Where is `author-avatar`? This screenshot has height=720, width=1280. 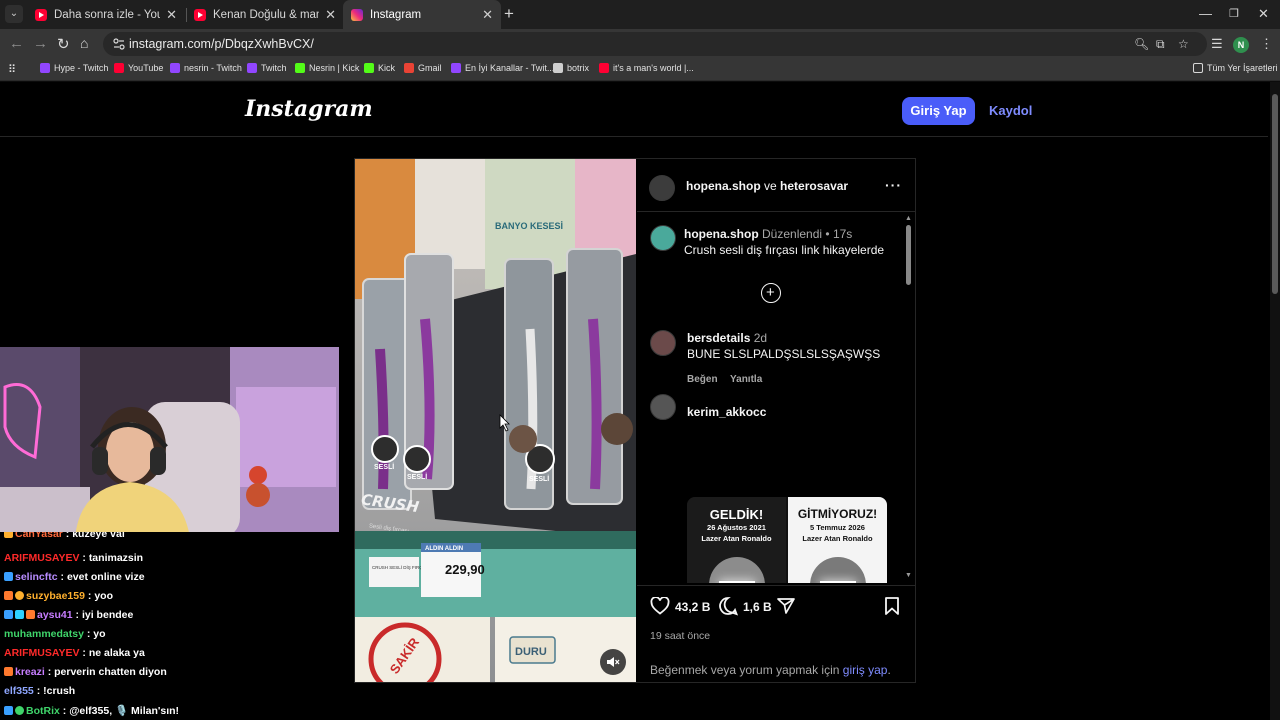
author-avatar is located at coordinates (662, 188).